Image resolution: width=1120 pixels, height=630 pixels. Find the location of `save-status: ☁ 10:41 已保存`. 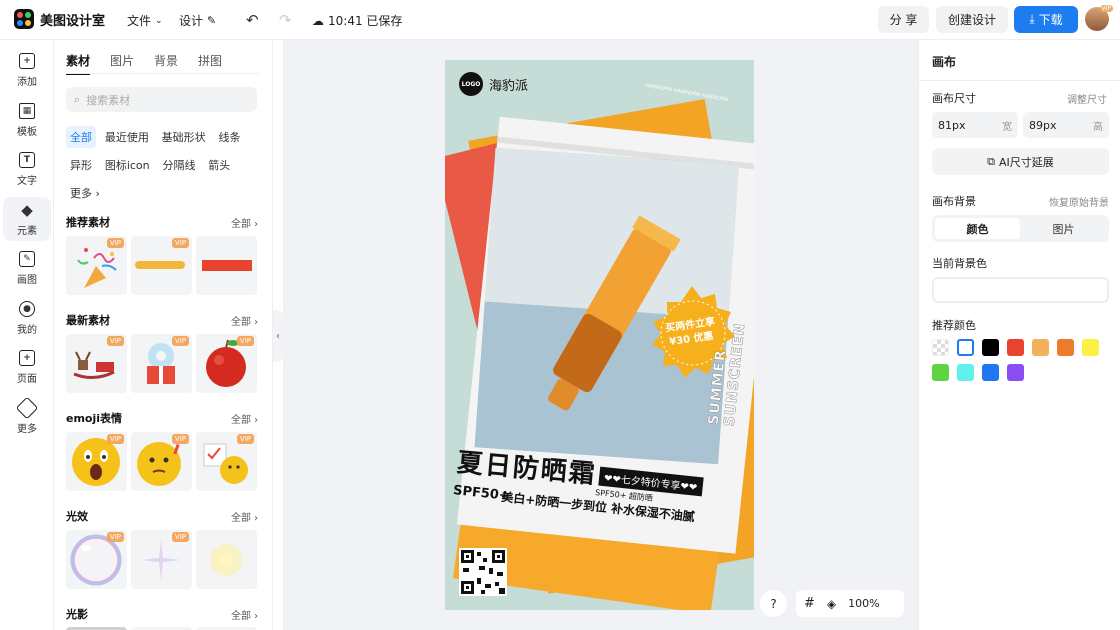

save-status: ☁ 10:41 已保存 is located at coordinates (357, 20).